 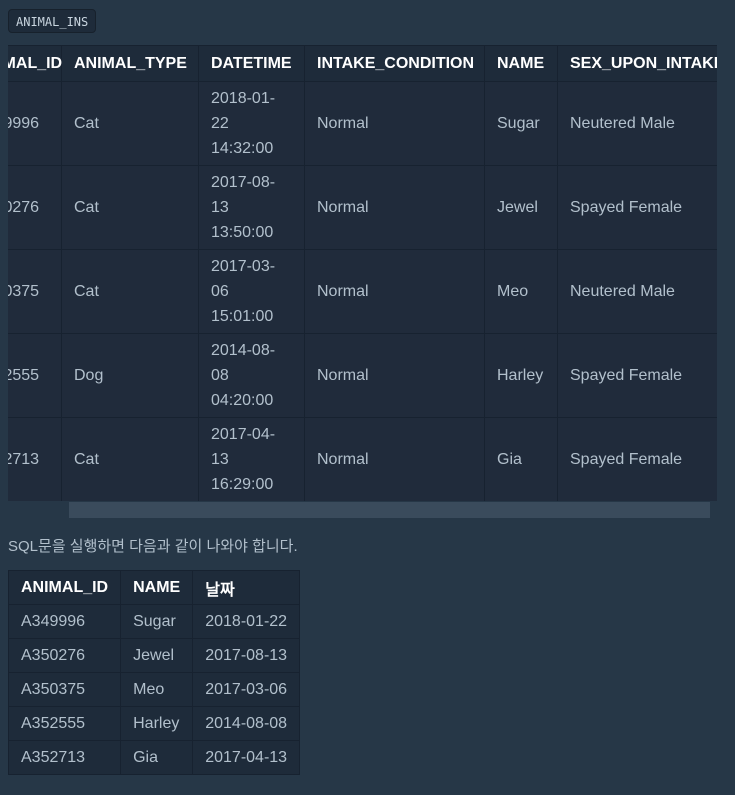 What do you see at coordinates (243, 98) in the screenshot?
I see `datetime-part: 2018-01-` at bounding box center [243, 98].